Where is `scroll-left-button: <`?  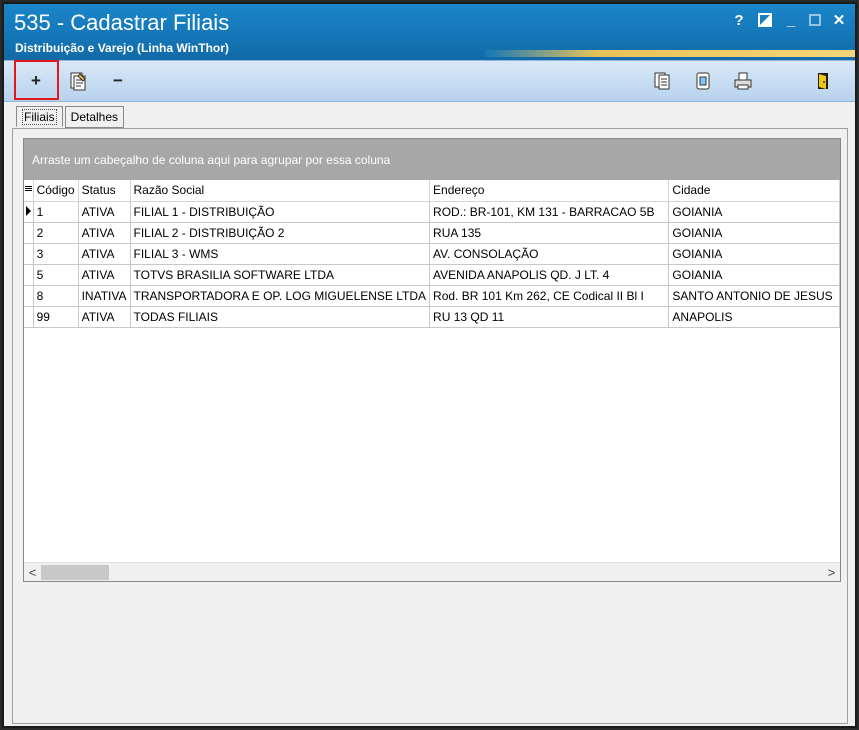
scroll-left-button: < is located at coordinates (32, 572).